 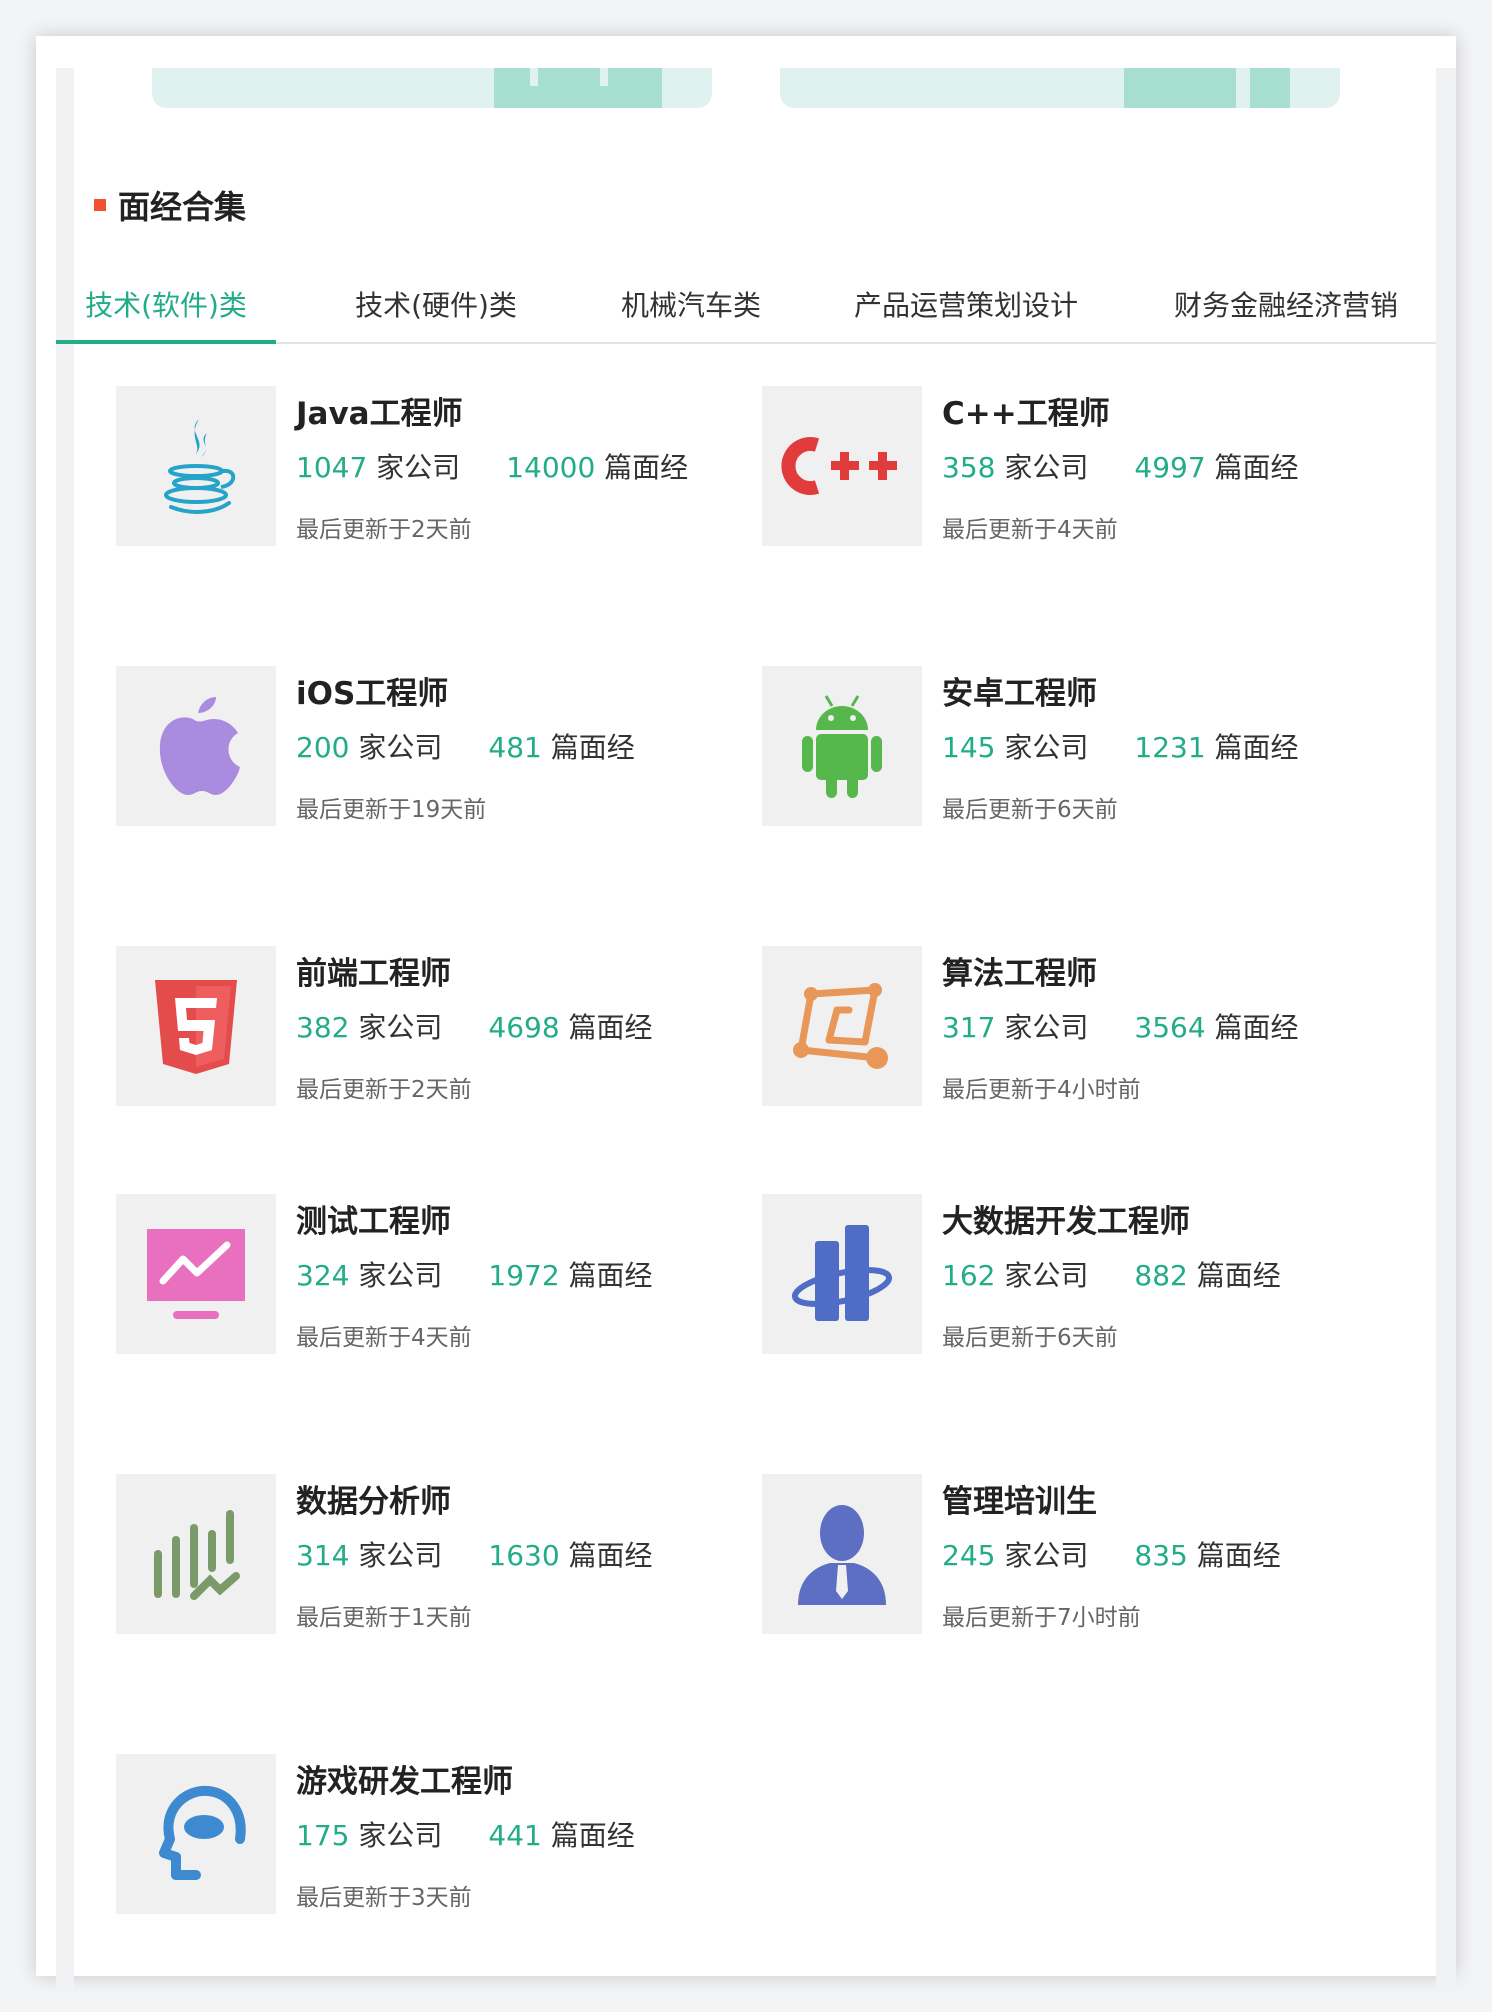 I want to click on tab-hardware: 技术(硬件)类, so click(x=436, y=314).